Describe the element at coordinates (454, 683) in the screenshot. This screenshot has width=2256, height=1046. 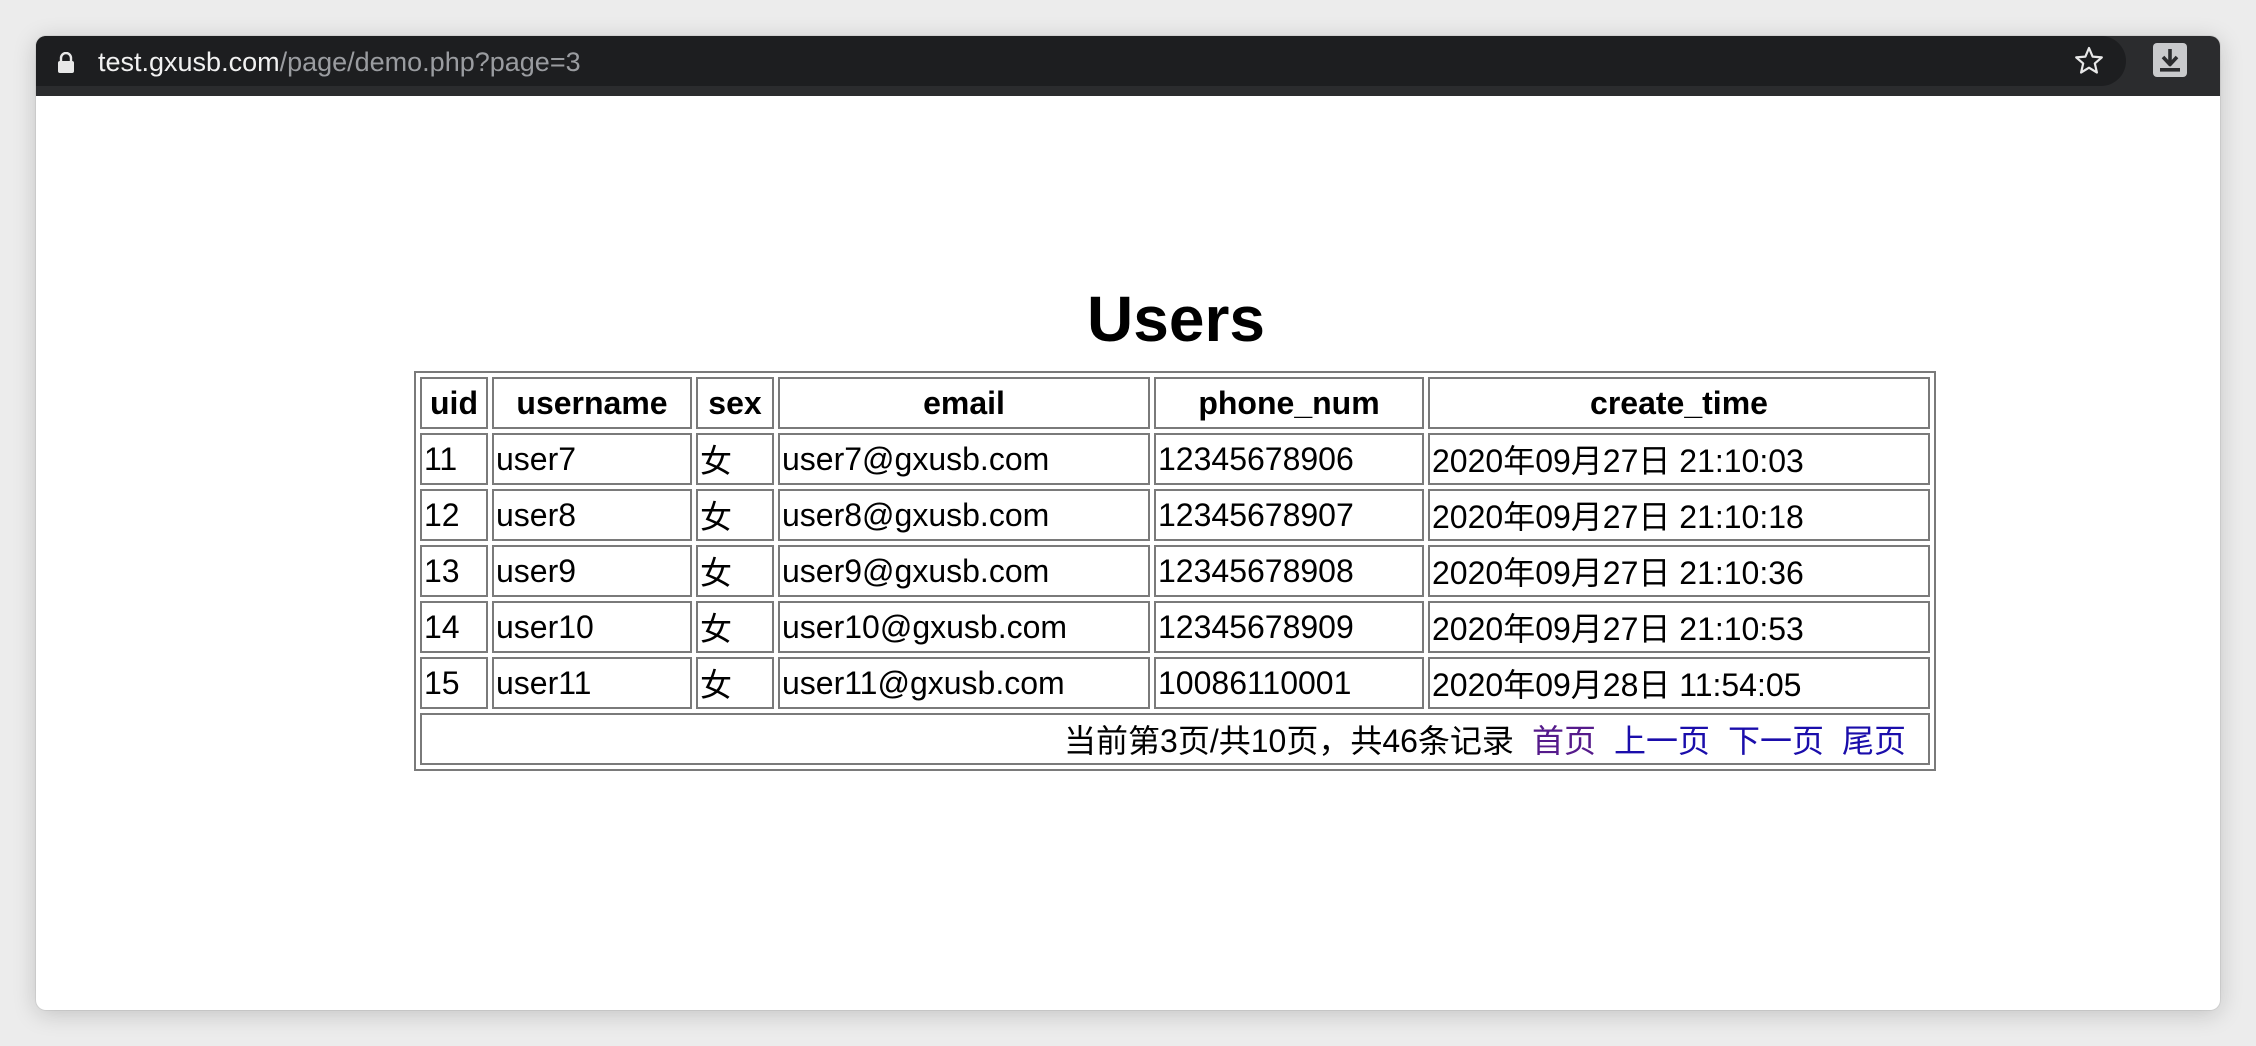
I see `cell-uid: 15` at that location.